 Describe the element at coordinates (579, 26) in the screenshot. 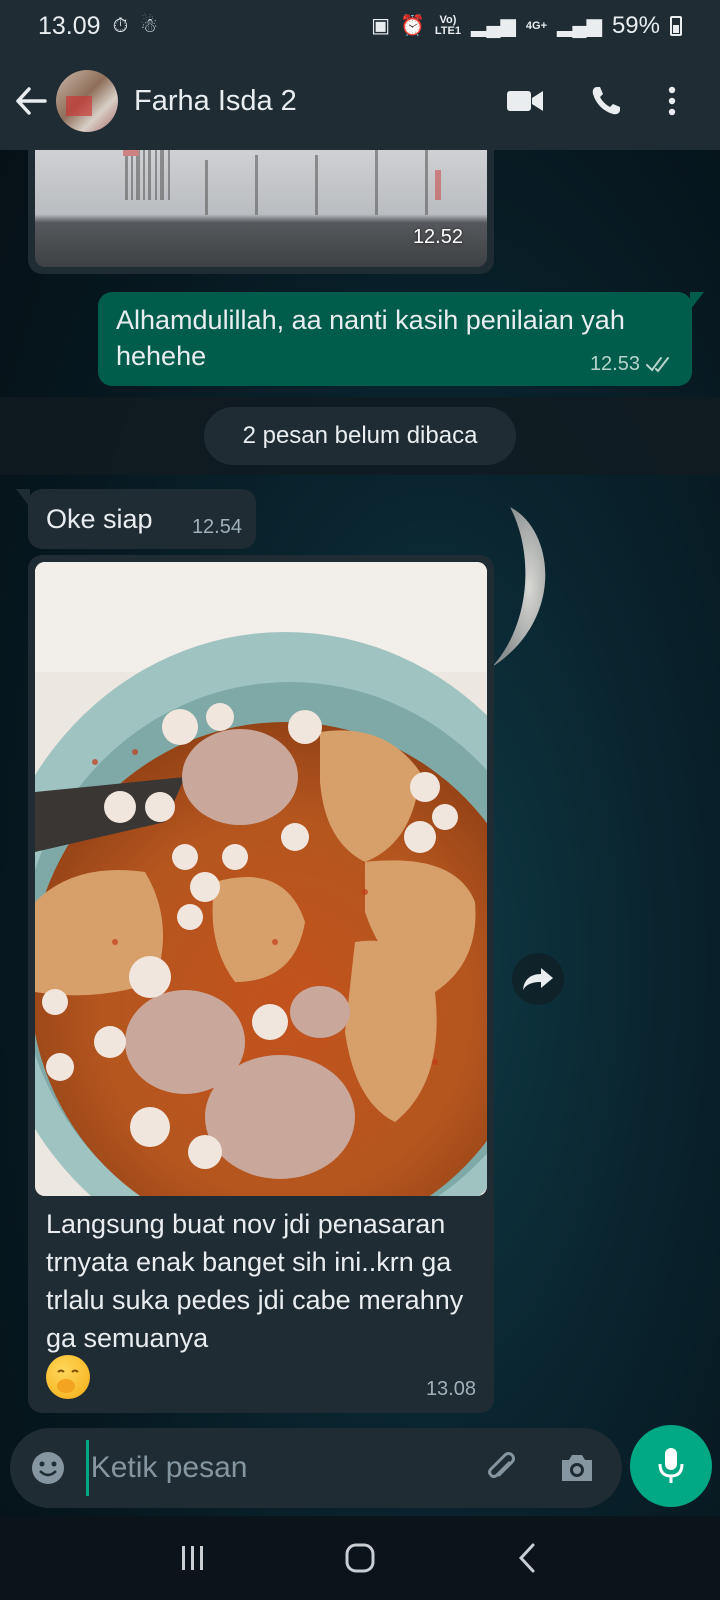

I see `signal-icon-2: ▂▄▆` at that location.